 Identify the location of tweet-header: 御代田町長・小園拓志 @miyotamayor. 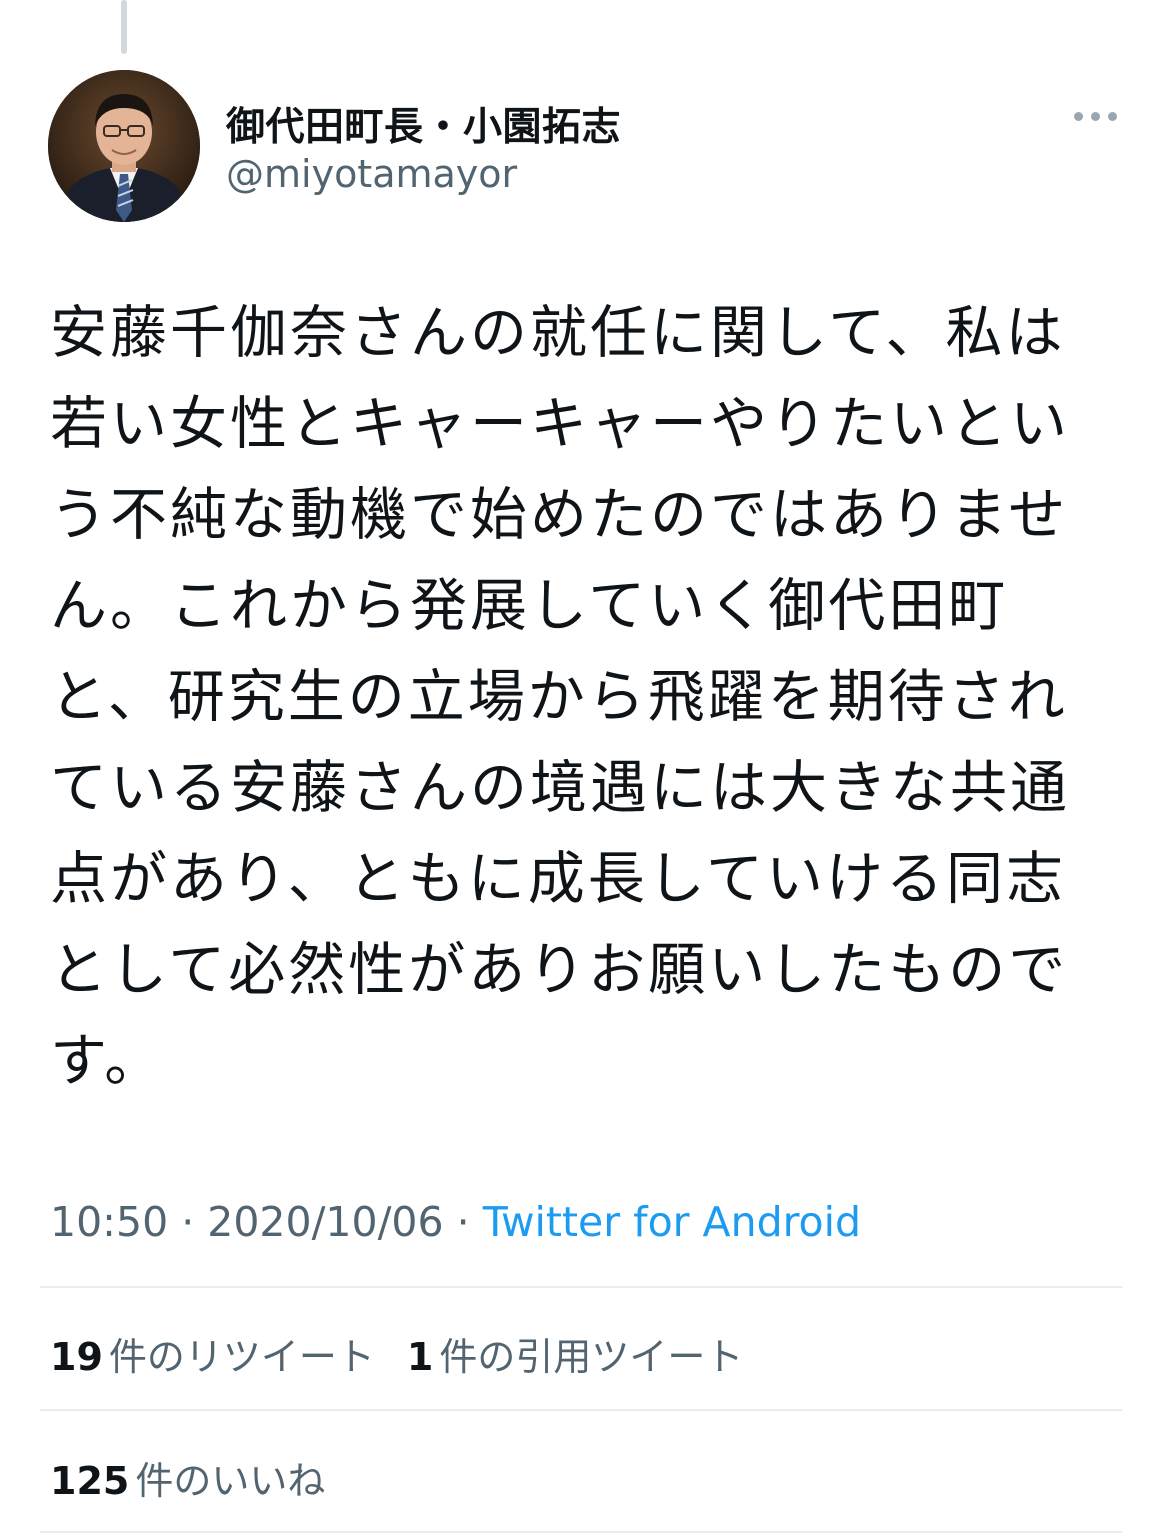
(585, 146).